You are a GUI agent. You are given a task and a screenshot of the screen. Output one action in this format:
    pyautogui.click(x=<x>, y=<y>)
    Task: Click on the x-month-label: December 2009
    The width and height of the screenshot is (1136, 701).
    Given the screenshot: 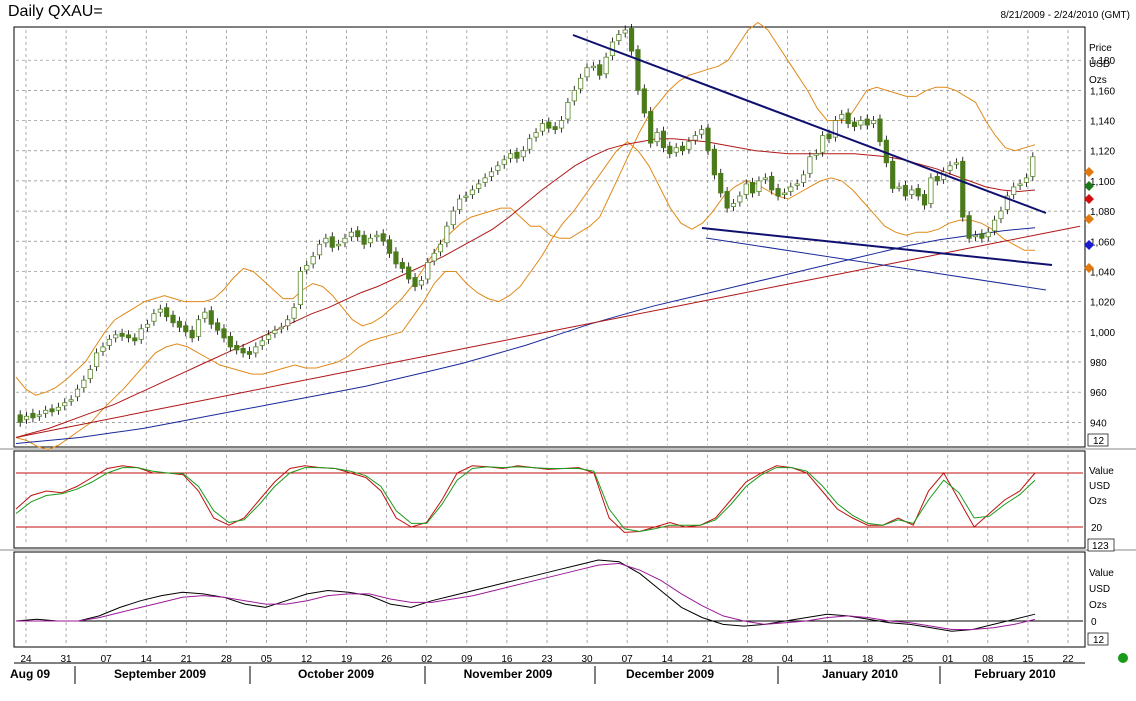 What is the action you would take?
    pyautogui.click(x=670, y=674)
    